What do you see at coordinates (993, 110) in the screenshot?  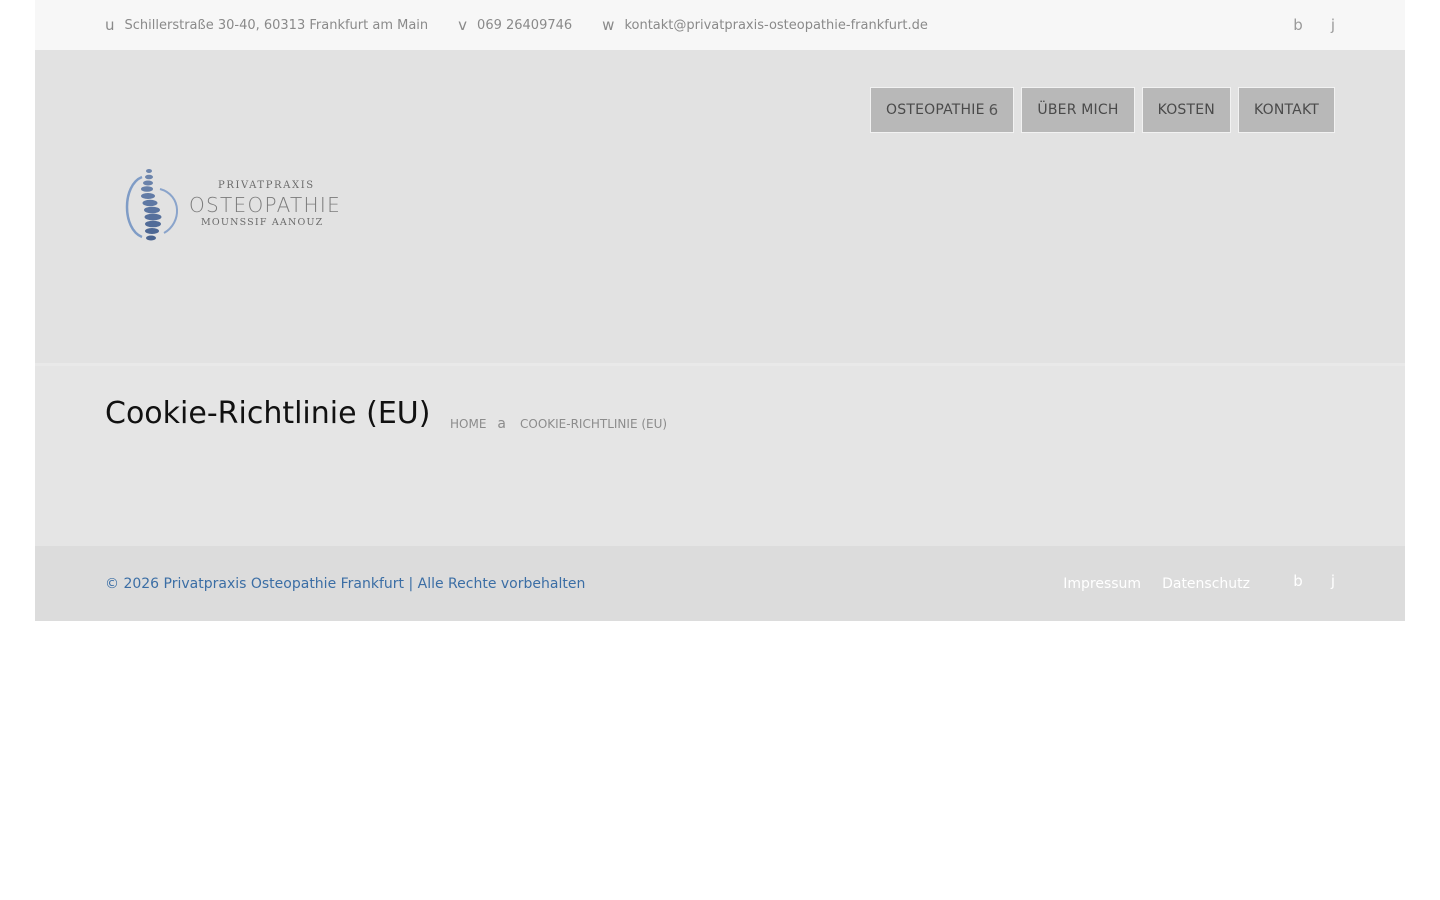 I see `dropdown-caret-icon: 6` at bounding box center [993, 110].